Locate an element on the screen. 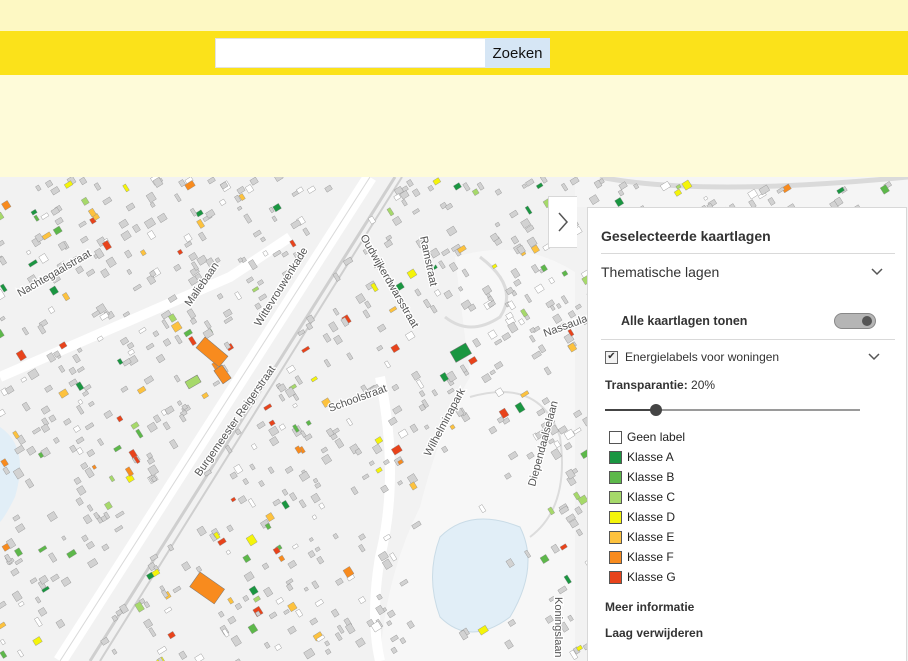 This screenshot has width=908, height=661. thematic-layers-header: Thematische lagen is located at coordinates (742, 272).